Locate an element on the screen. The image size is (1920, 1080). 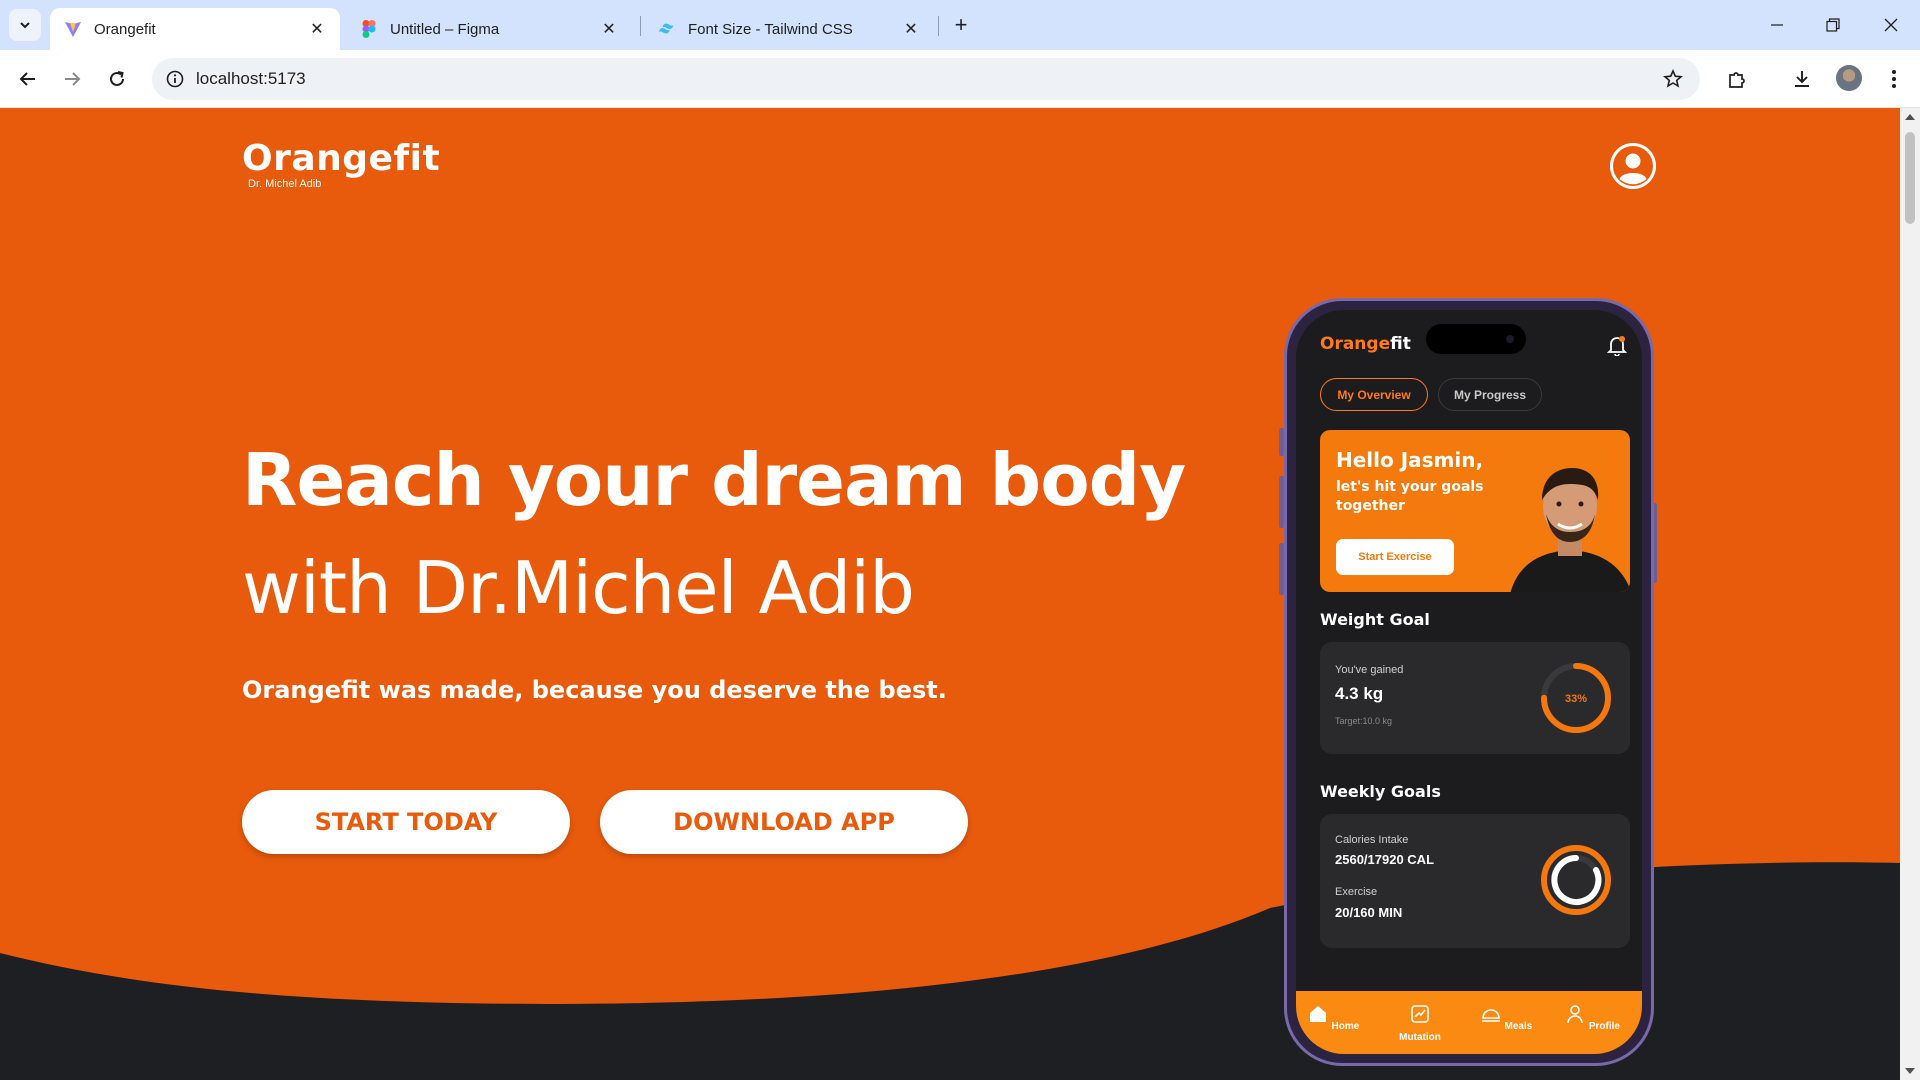
scroll-up-arrow-icon is located at coordinates (1910, 117).